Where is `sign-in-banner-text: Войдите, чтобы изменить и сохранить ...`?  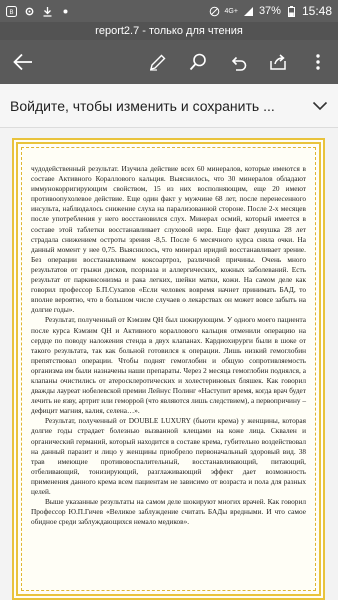 sign-in-banner-text: Войдите, чтобы изменить и сохранить ... is located at coordinates (142, 105).